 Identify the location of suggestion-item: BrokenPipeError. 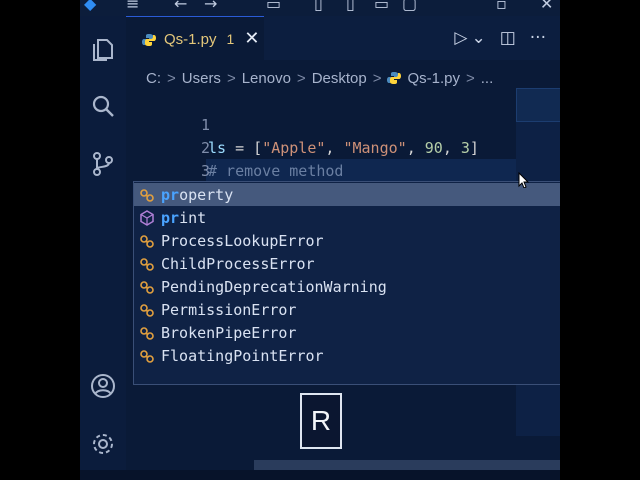
(347, 332).